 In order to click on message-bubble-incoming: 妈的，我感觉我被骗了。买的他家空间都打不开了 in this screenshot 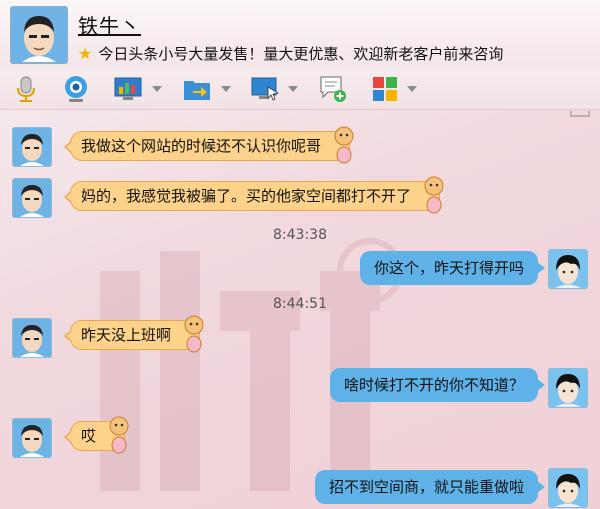, I will do `click(253, 195)`.